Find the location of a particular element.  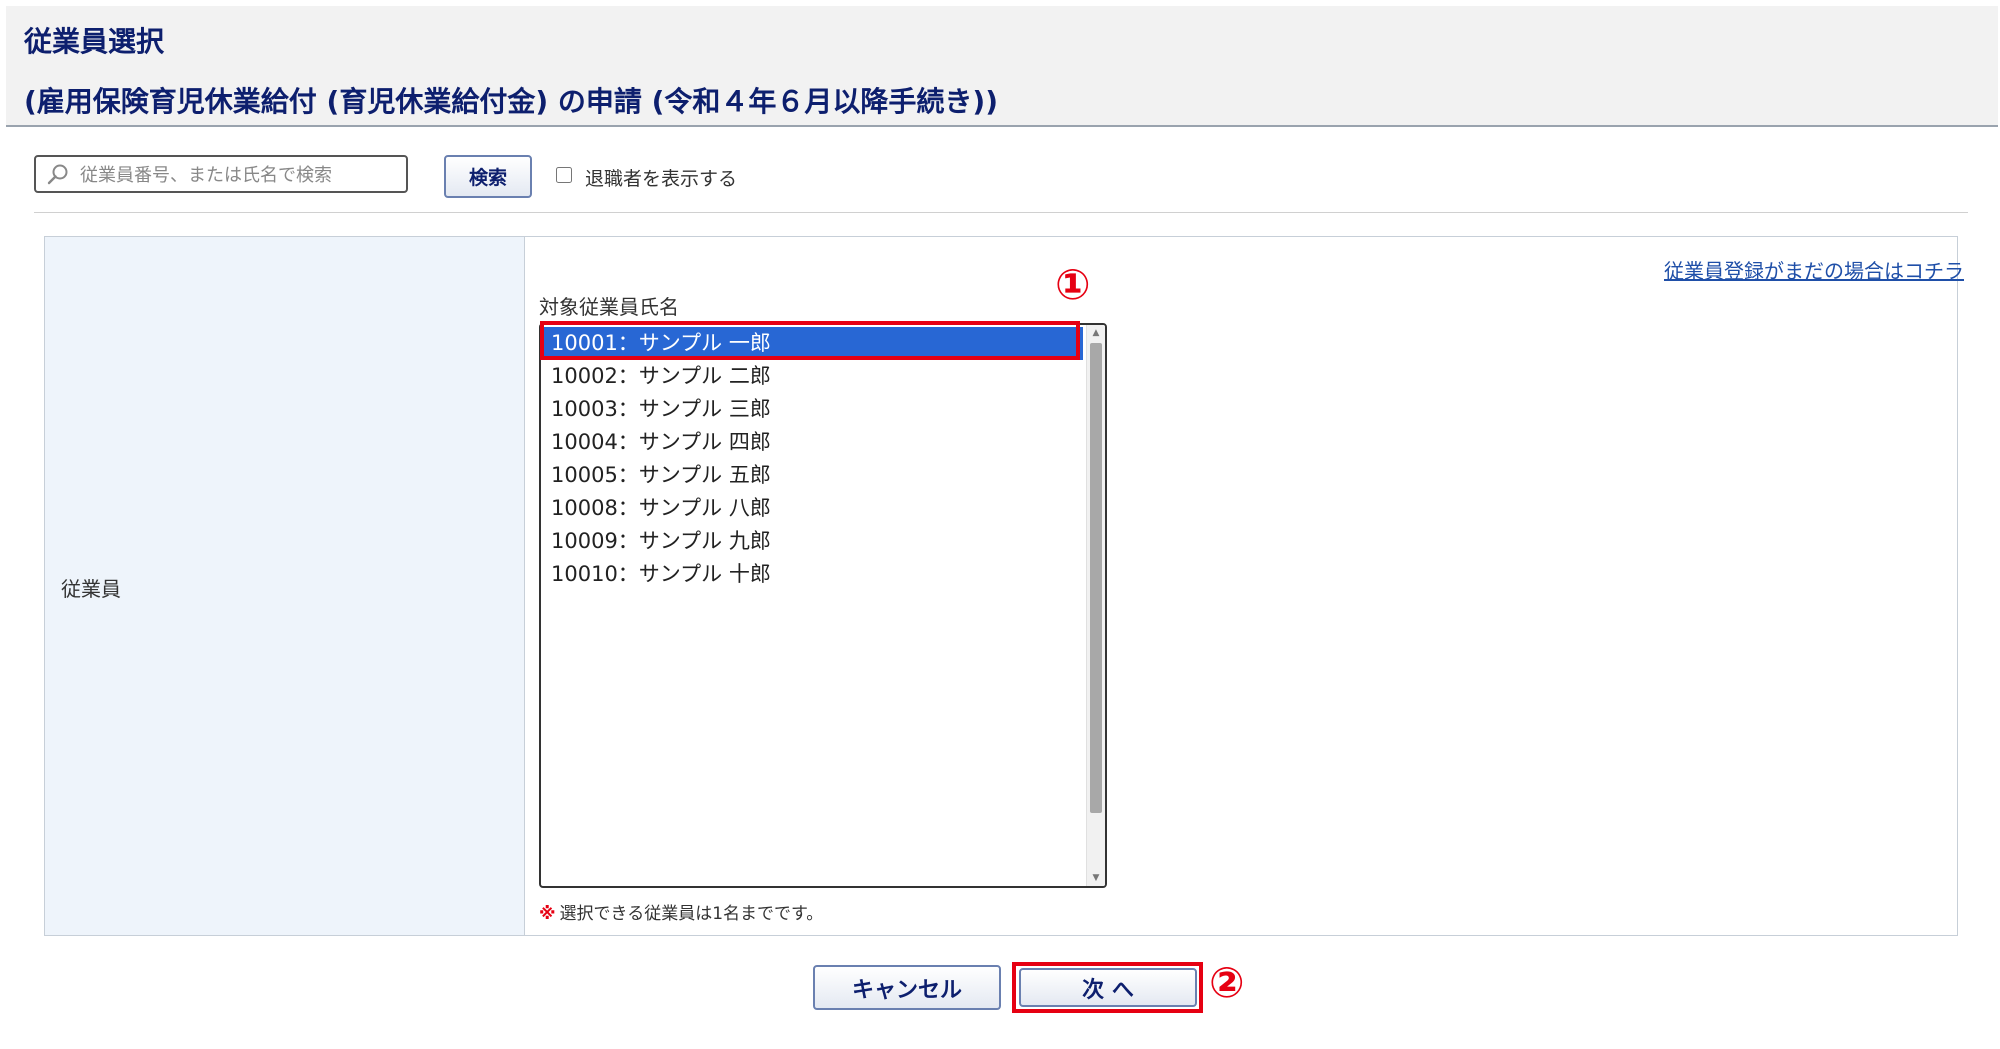

page-title: 従業員選択 is located at coordinates (94, 41).